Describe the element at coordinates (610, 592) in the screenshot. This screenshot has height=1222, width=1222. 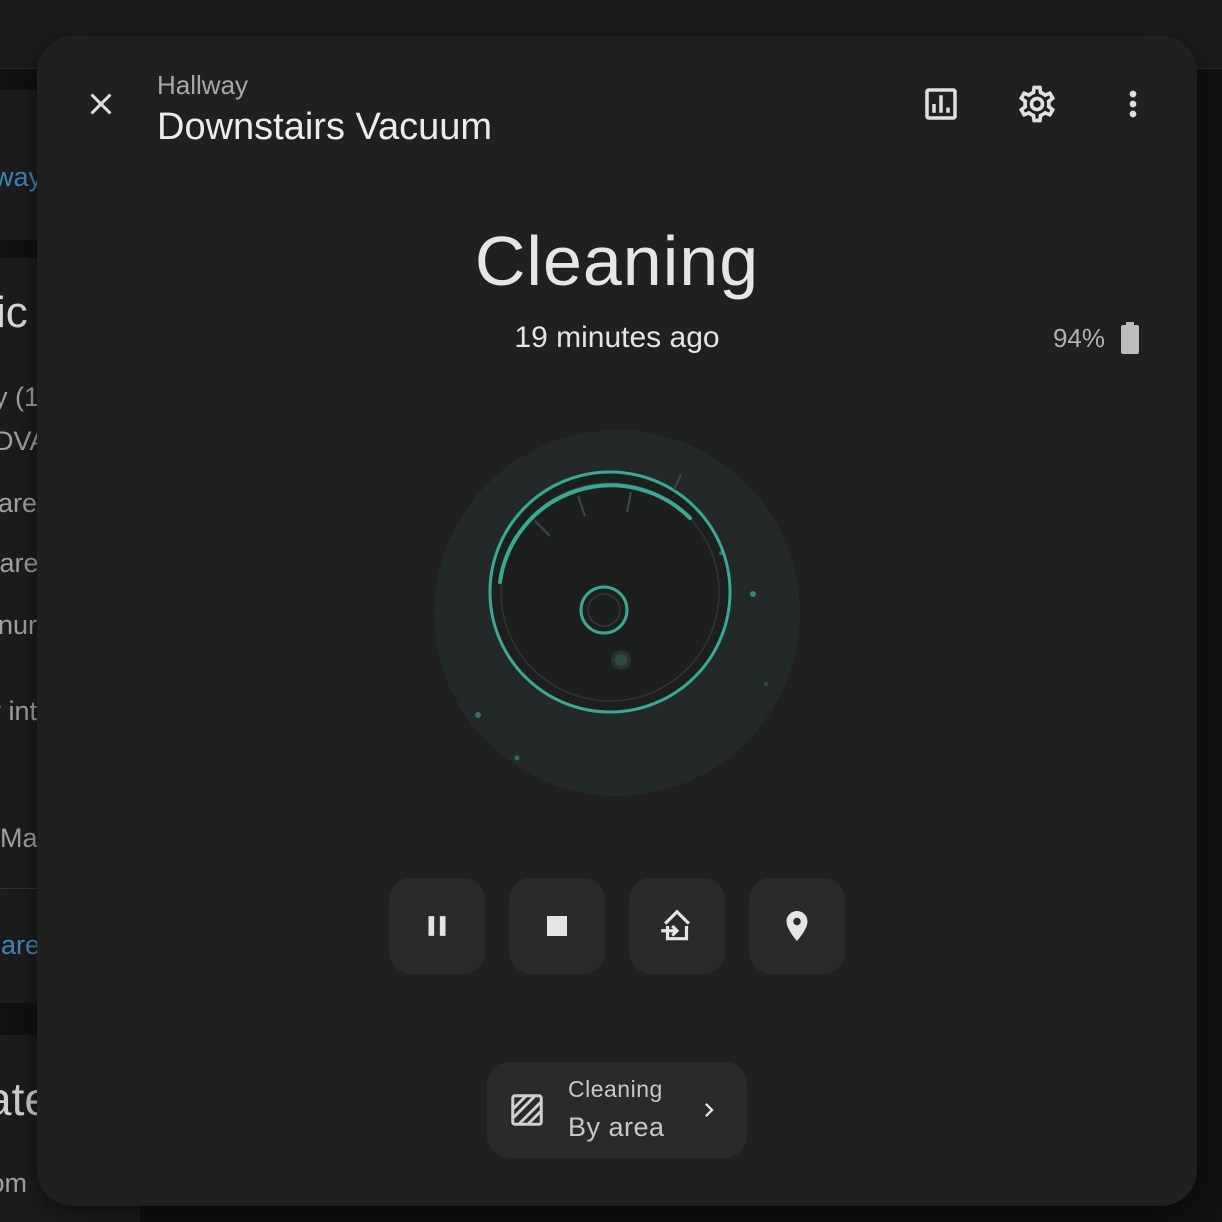
I see `vacuum-body` at that location.